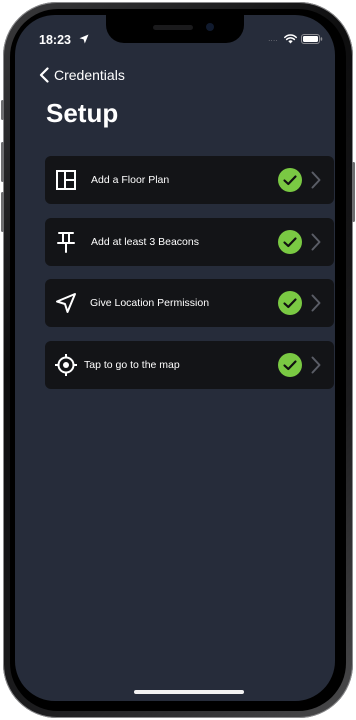 The image size is (356, 720). I want to click on pin-icon, so click(66, 242).